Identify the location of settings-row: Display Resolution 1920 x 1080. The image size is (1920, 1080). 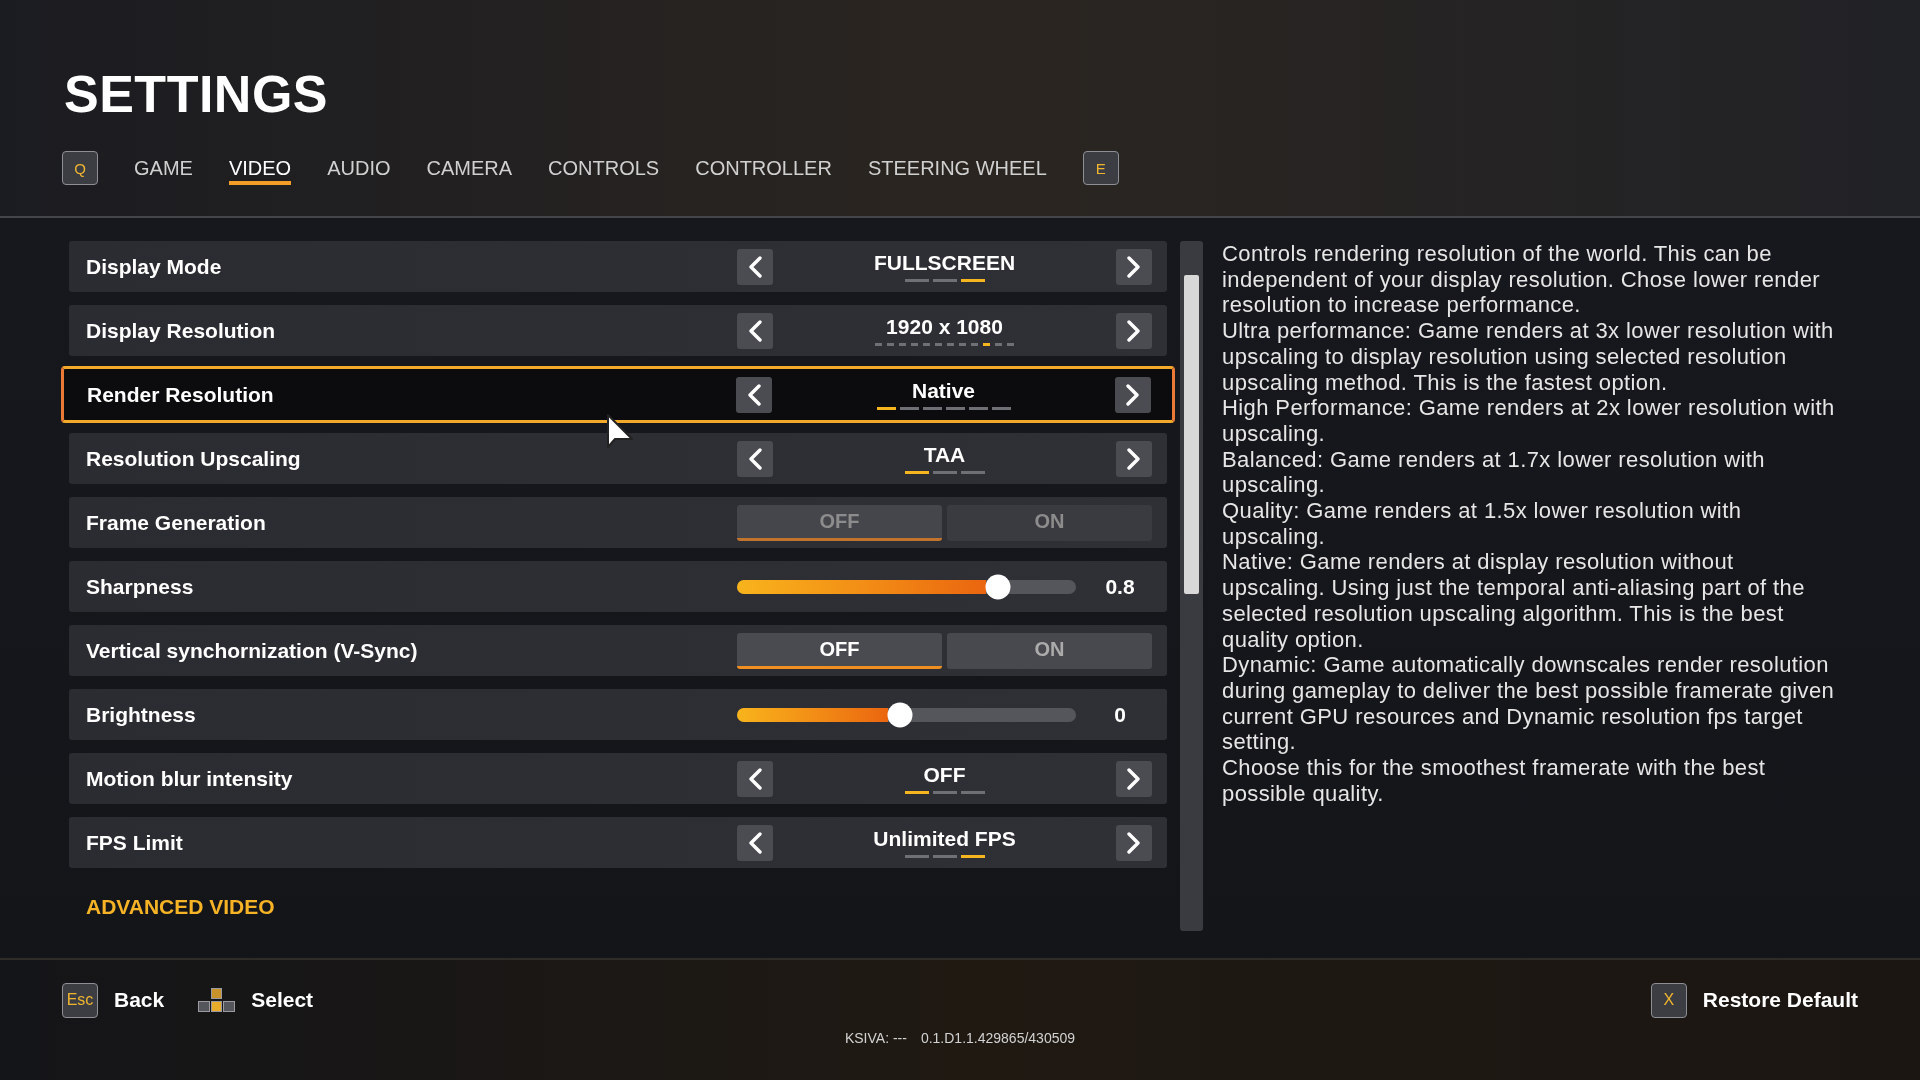
(618, 330).